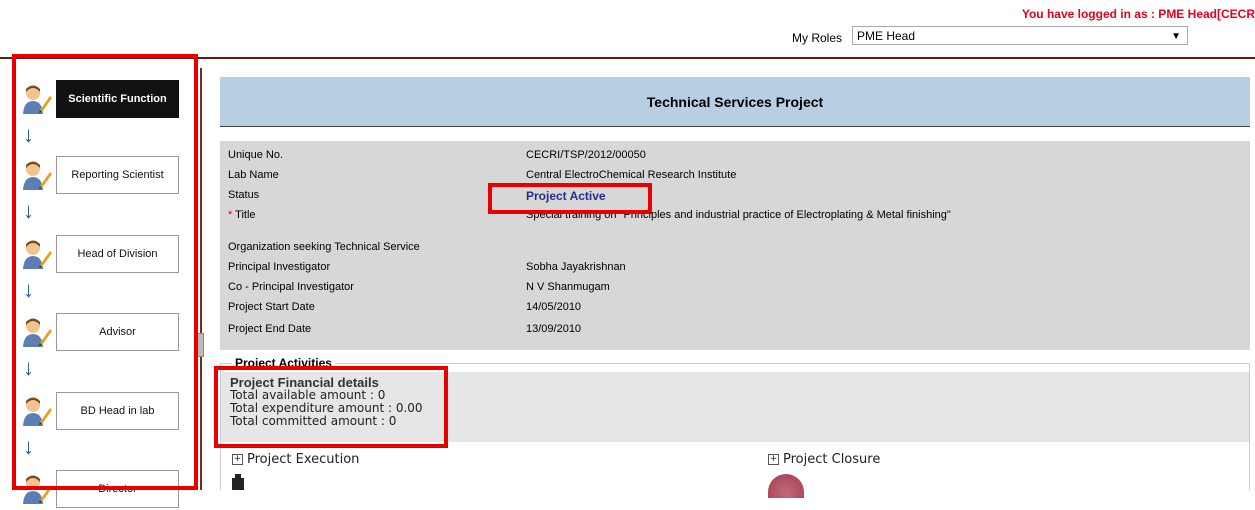 The width and height of the screenshot is (1255, 510). I want to click on detail-label-text: Unique No., so click(256, 155).